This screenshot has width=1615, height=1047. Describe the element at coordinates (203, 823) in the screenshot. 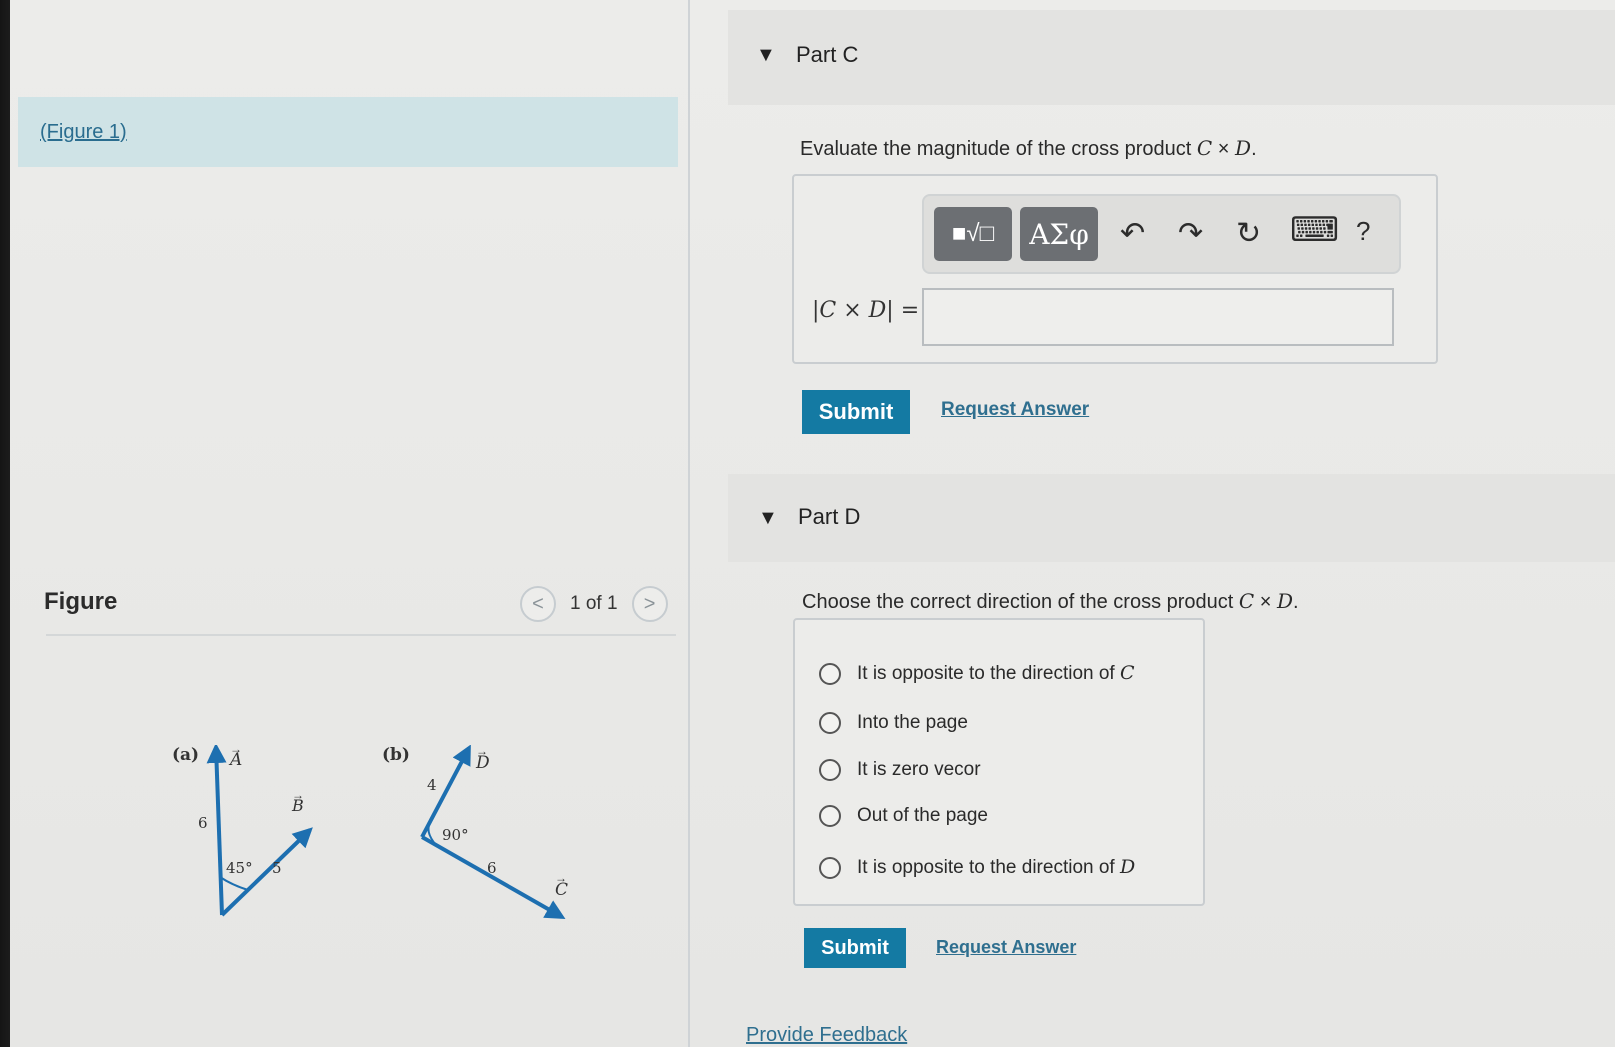

I see `length-a-label: 6` at that location.